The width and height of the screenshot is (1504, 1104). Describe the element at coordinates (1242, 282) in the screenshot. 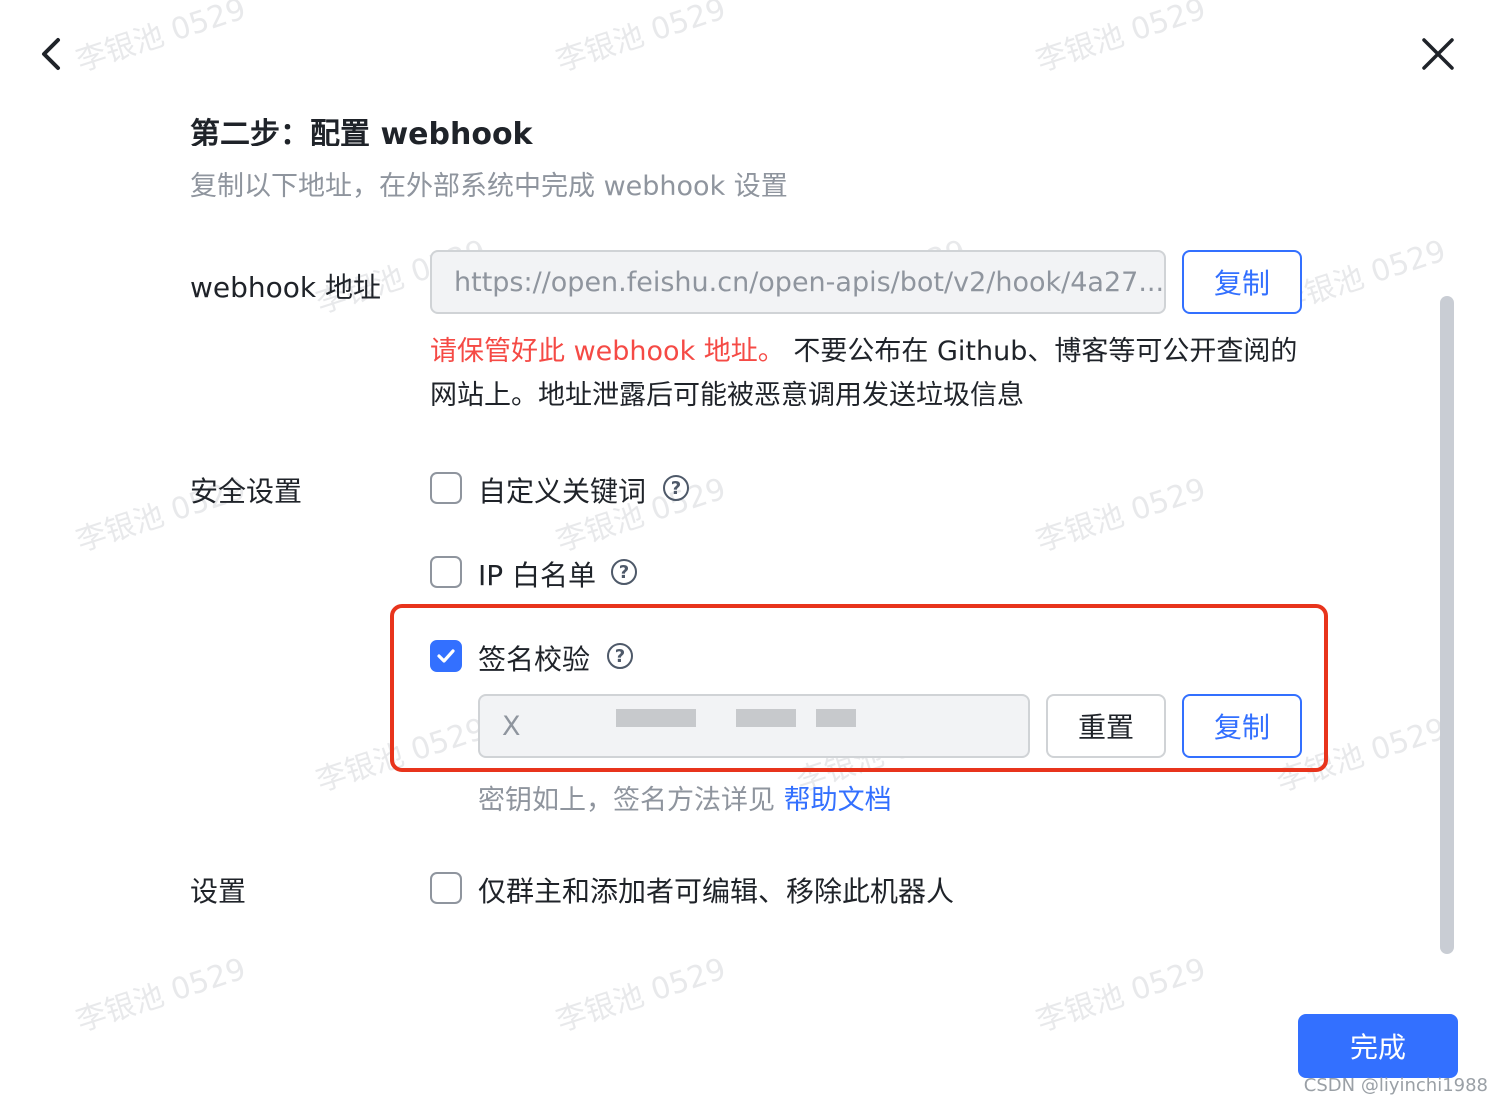

I see `copy-webhook-button: 复制` at that location.